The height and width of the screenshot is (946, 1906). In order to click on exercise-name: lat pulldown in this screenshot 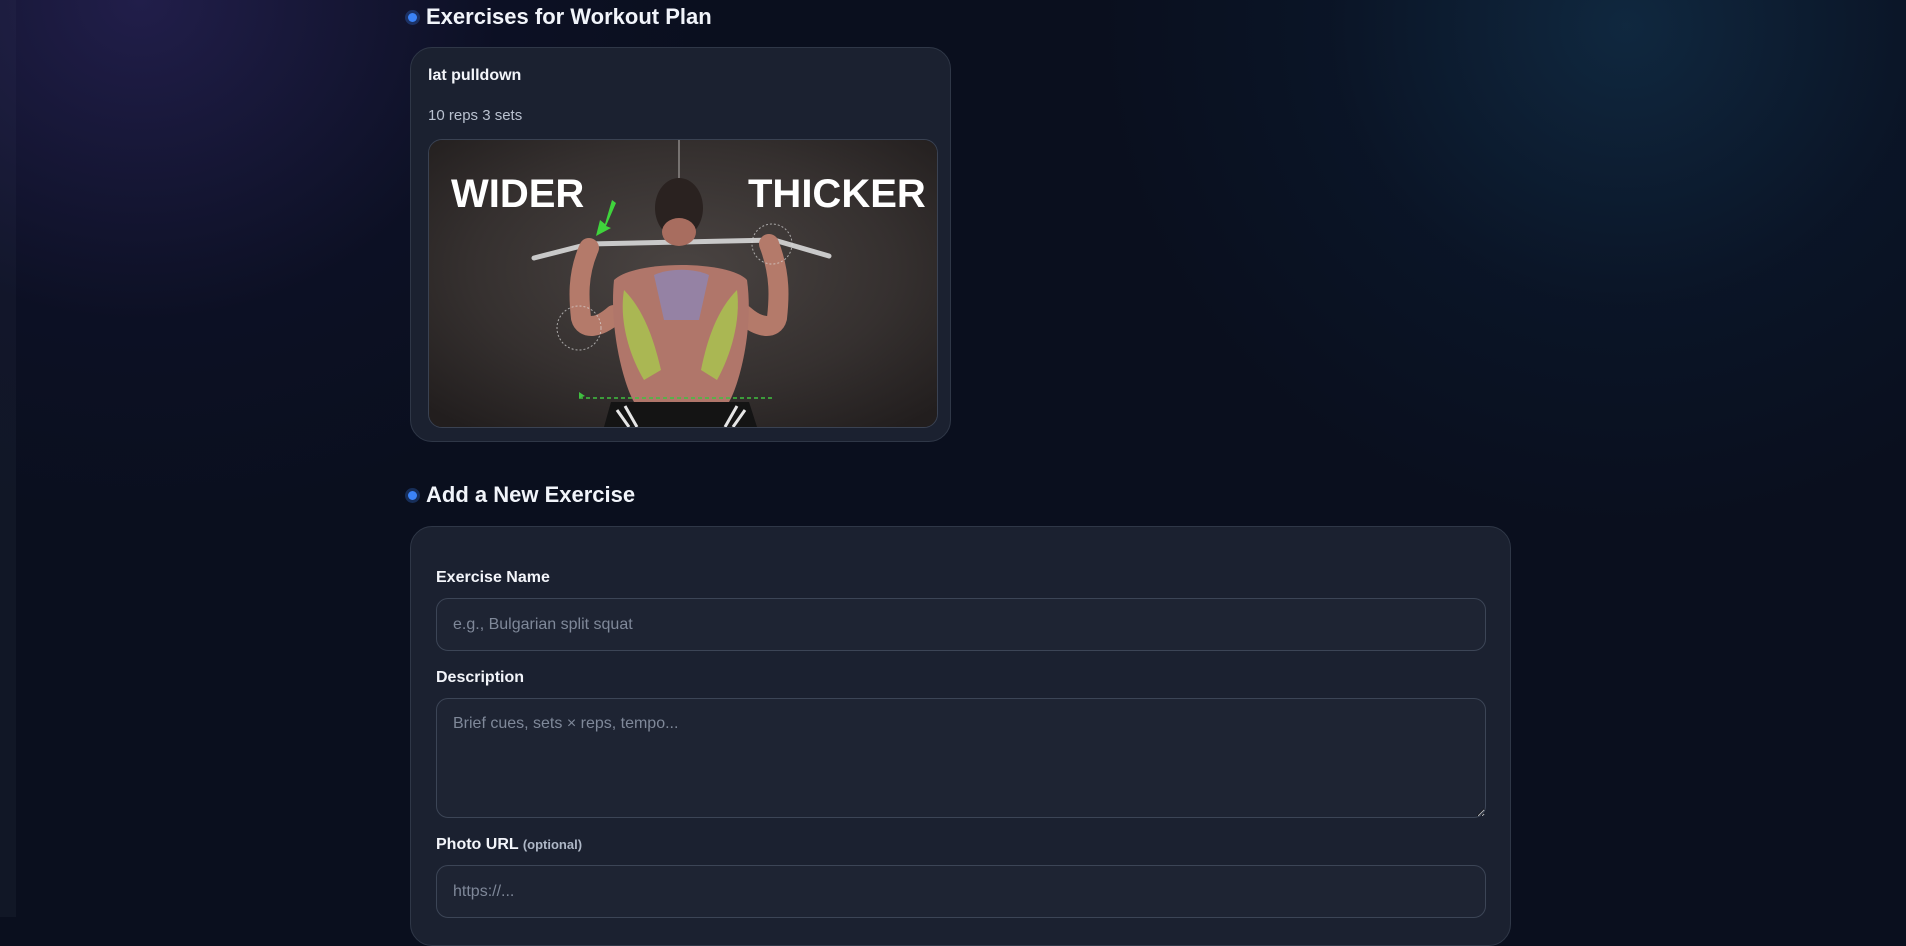, I will do `click(475, 75)`.